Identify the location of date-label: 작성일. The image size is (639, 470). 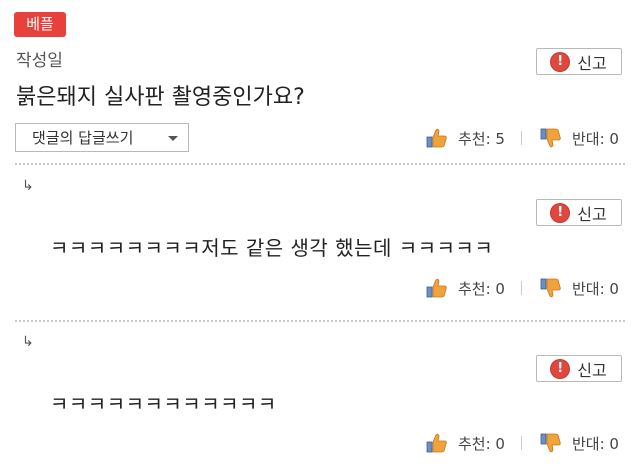
(39, 61).